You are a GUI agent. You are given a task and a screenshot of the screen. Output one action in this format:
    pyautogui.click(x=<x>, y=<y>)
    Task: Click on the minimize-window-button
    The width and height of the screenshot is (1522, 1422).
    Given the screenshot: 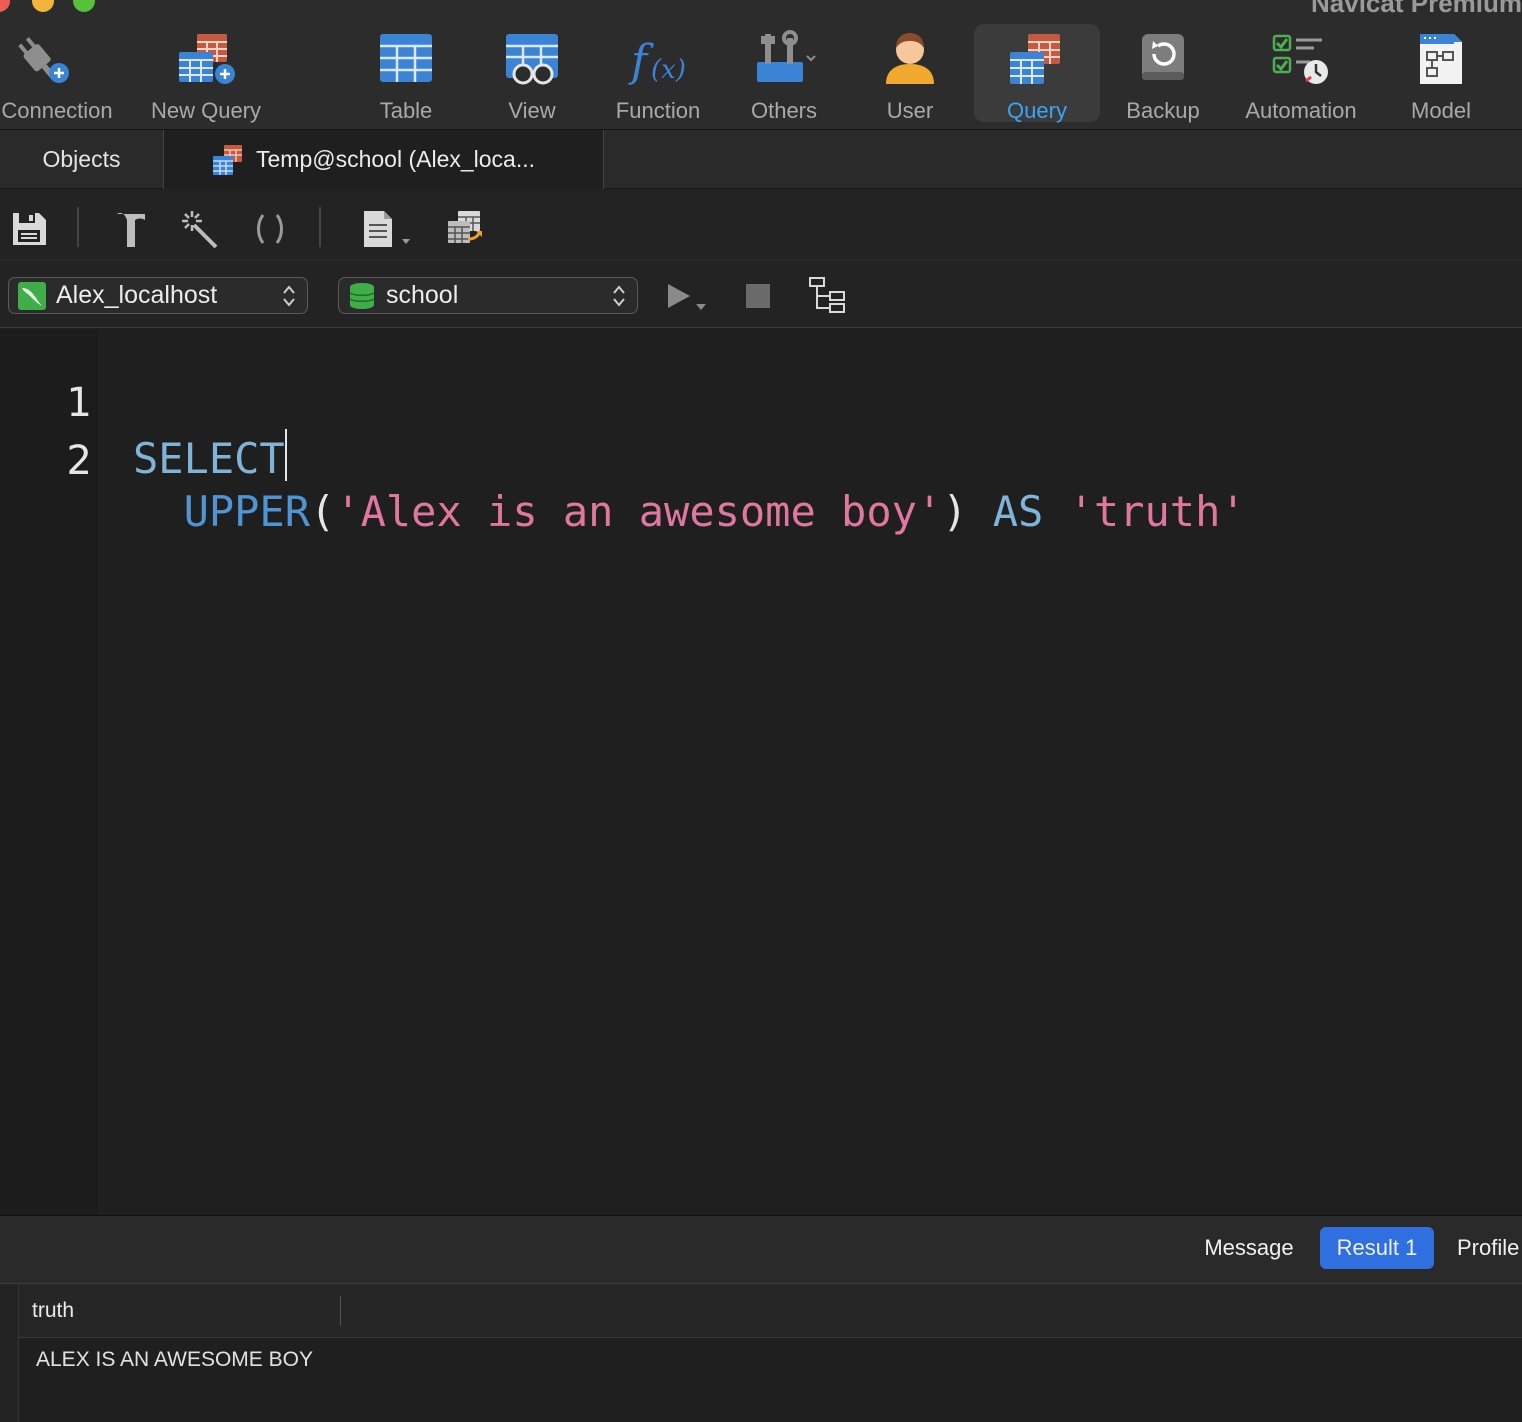 What is the action you would take?
    pyautogui.click(x=43, y=6)
    